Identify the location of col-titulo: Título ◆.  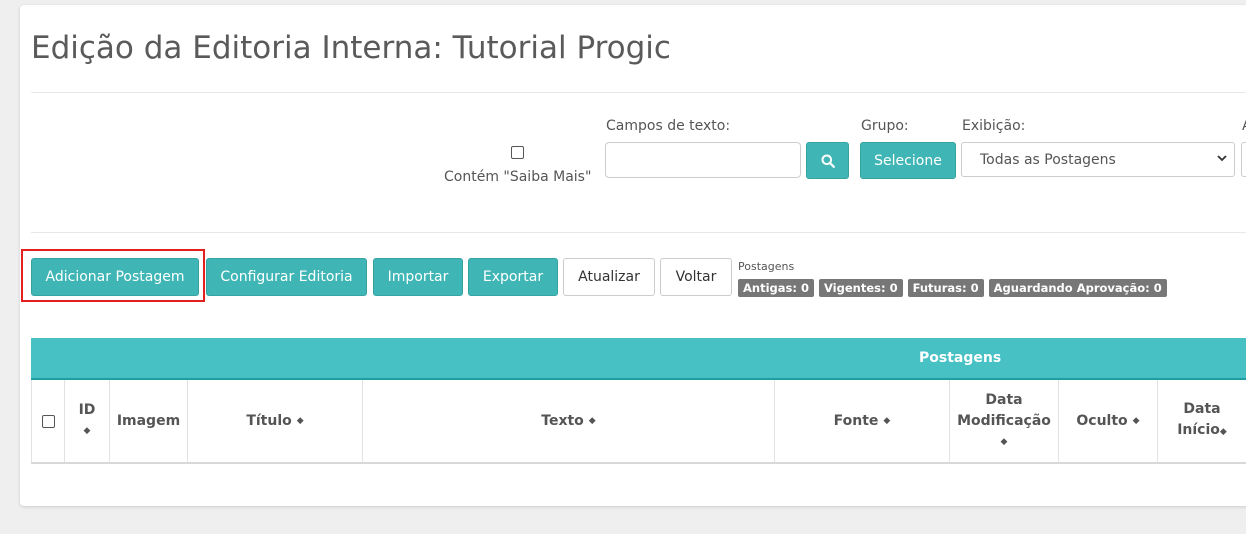
(275, 421).